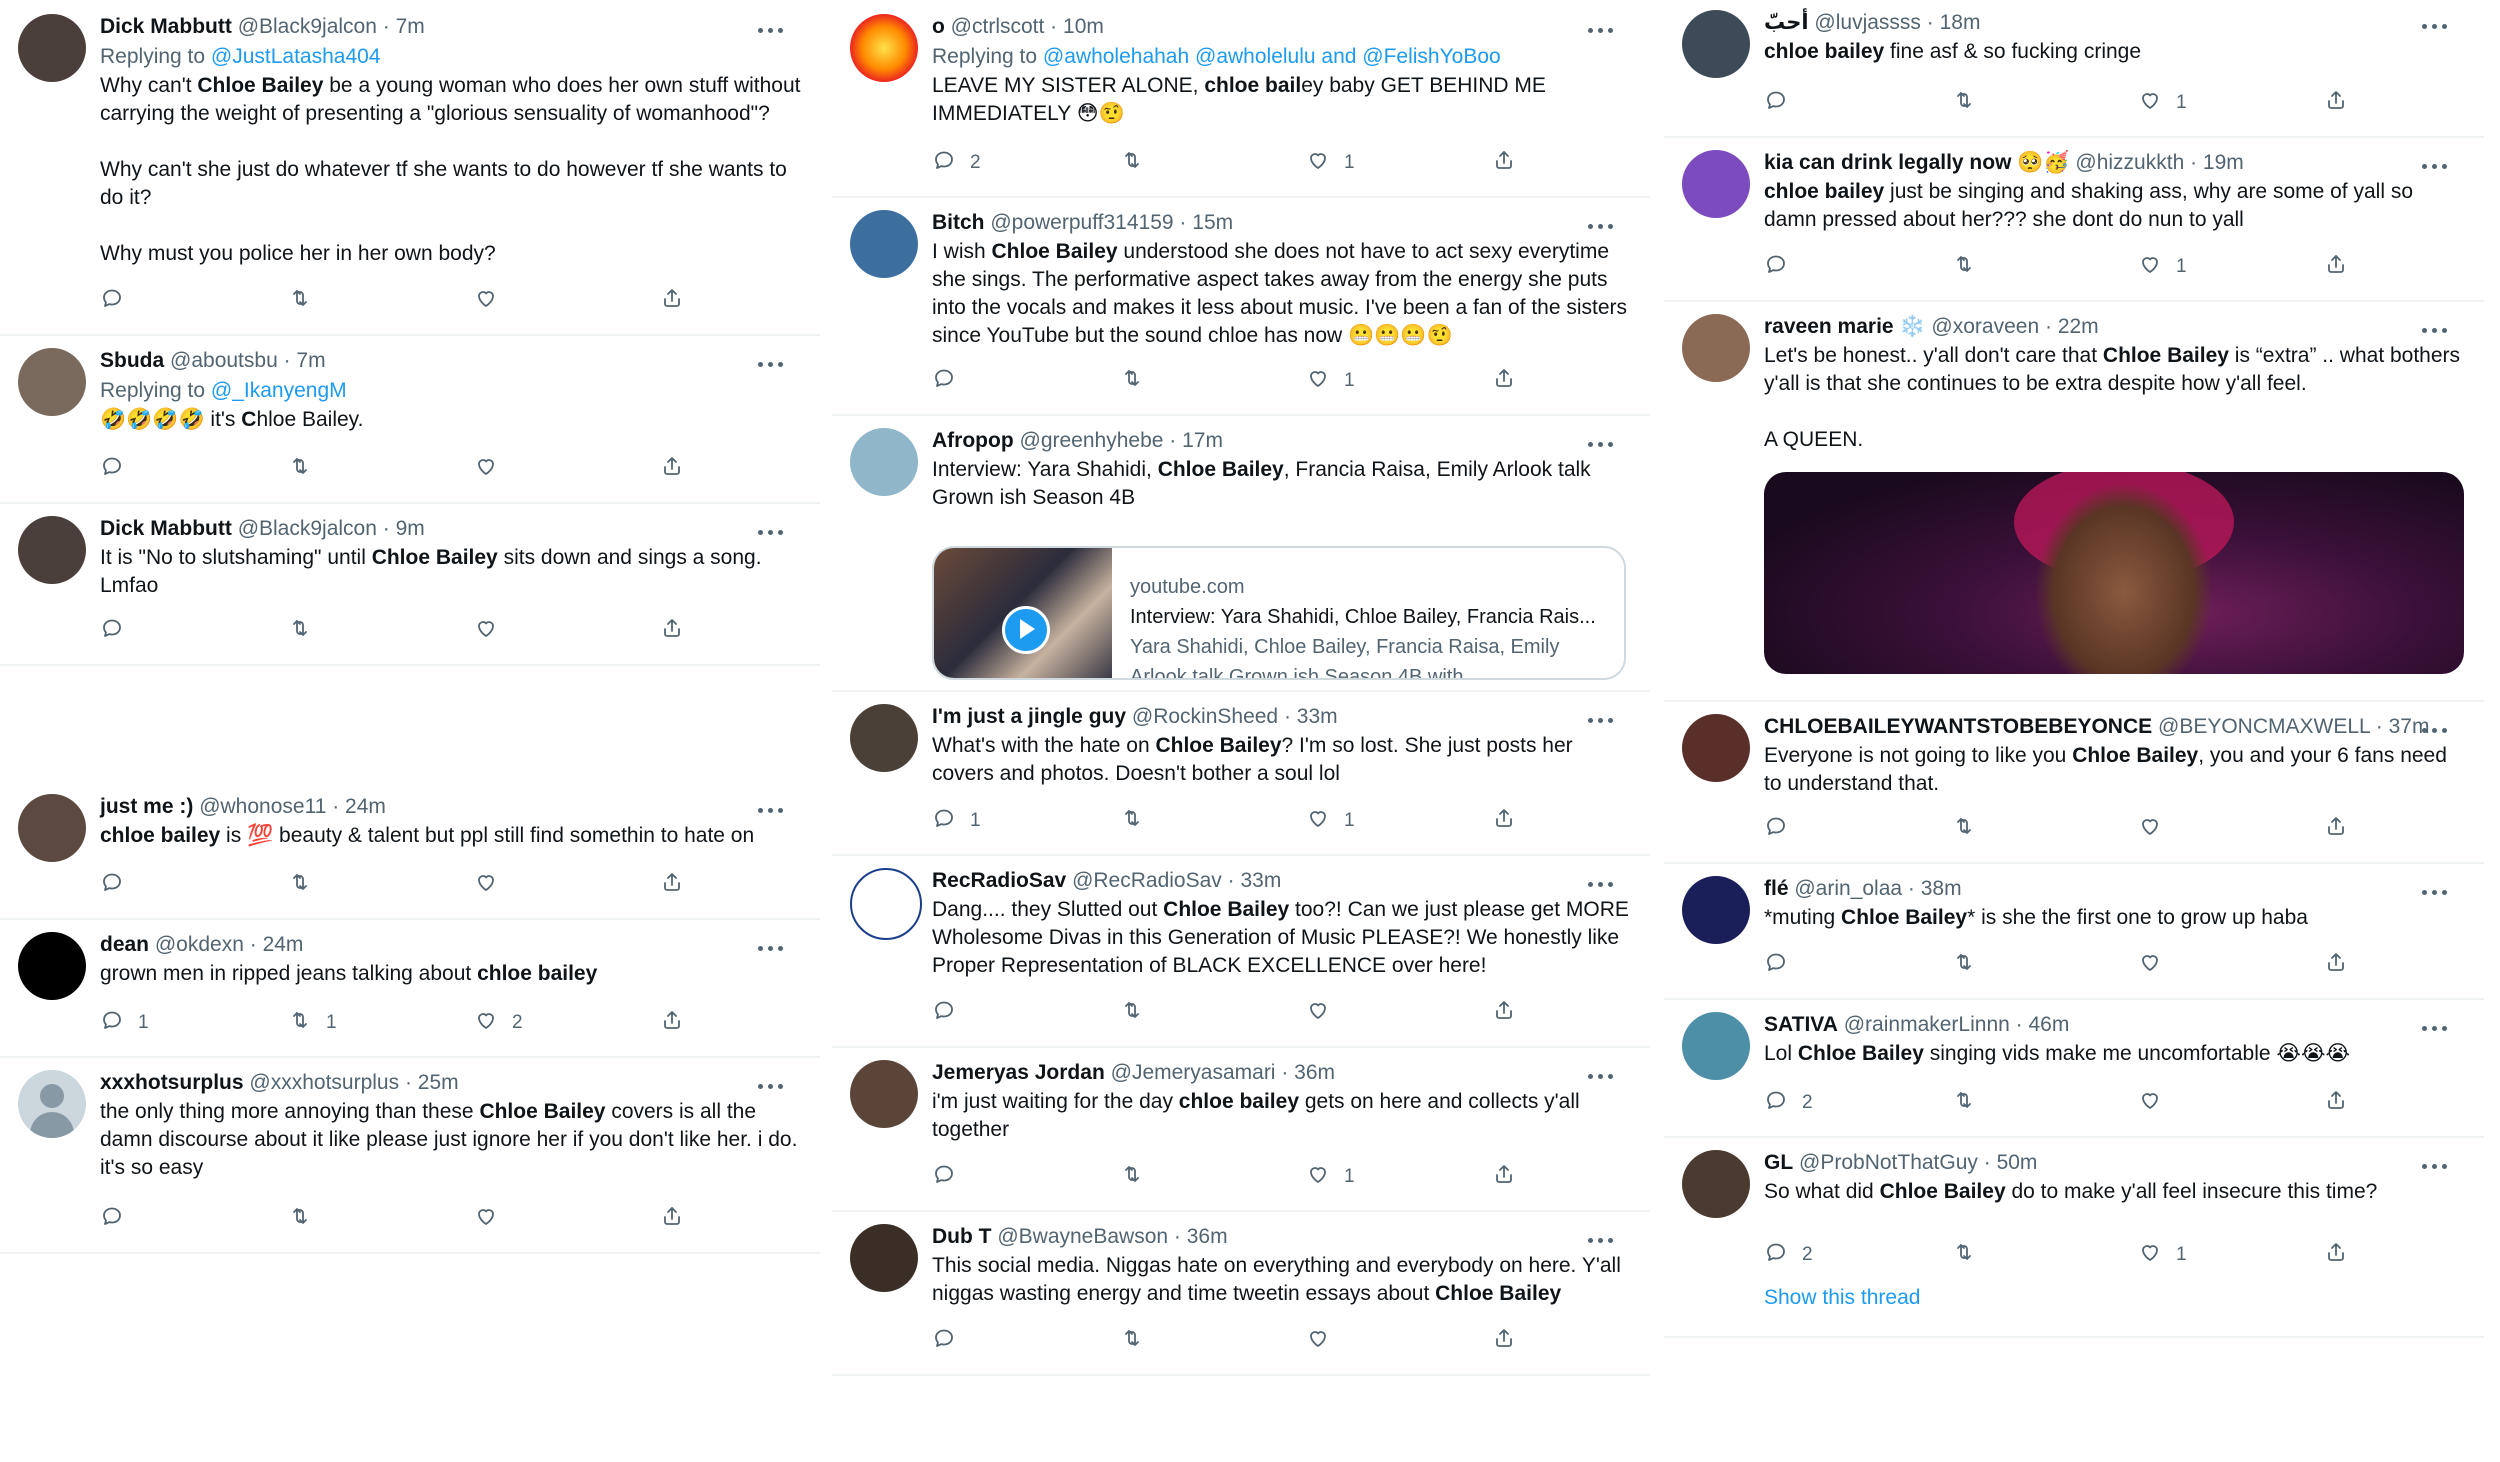 The width and height of the screenshot is (2500, 1462). Describe the element at coordinates (124, 944) in the screenshot. I see `display-name: dean` at that location.